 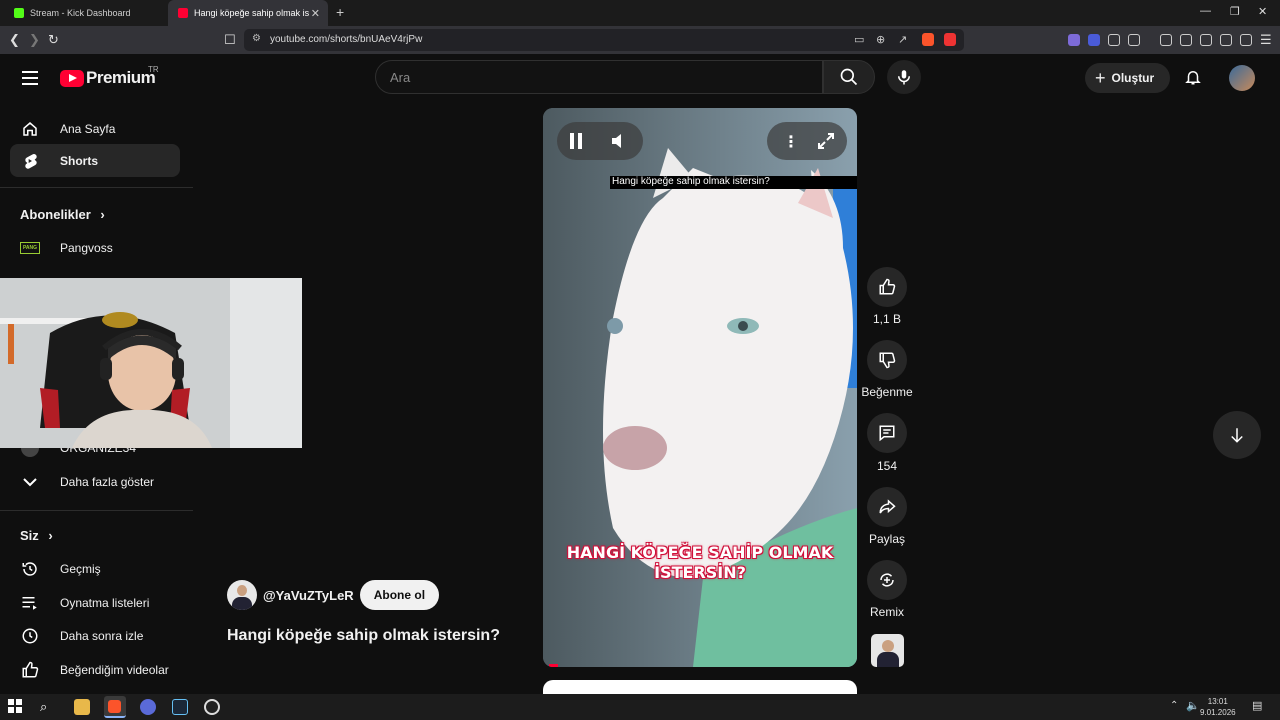 What do you see at coordinates (904, 77) in the screenshot?
I see `voice-search-button` at bounding box center [904, 77].